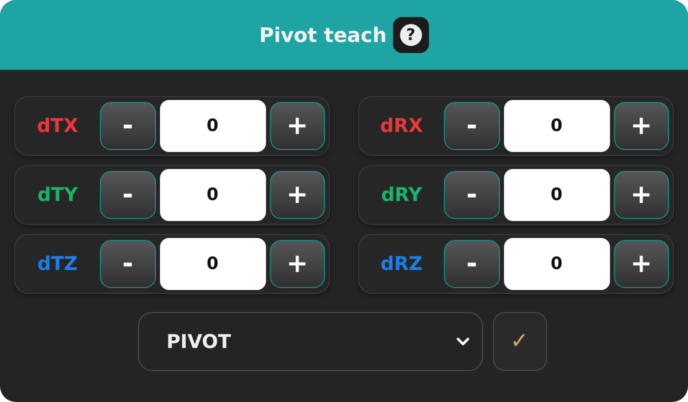 The image size is (688, 402). I want to click on axis-label: dRY, so click(402, 195).